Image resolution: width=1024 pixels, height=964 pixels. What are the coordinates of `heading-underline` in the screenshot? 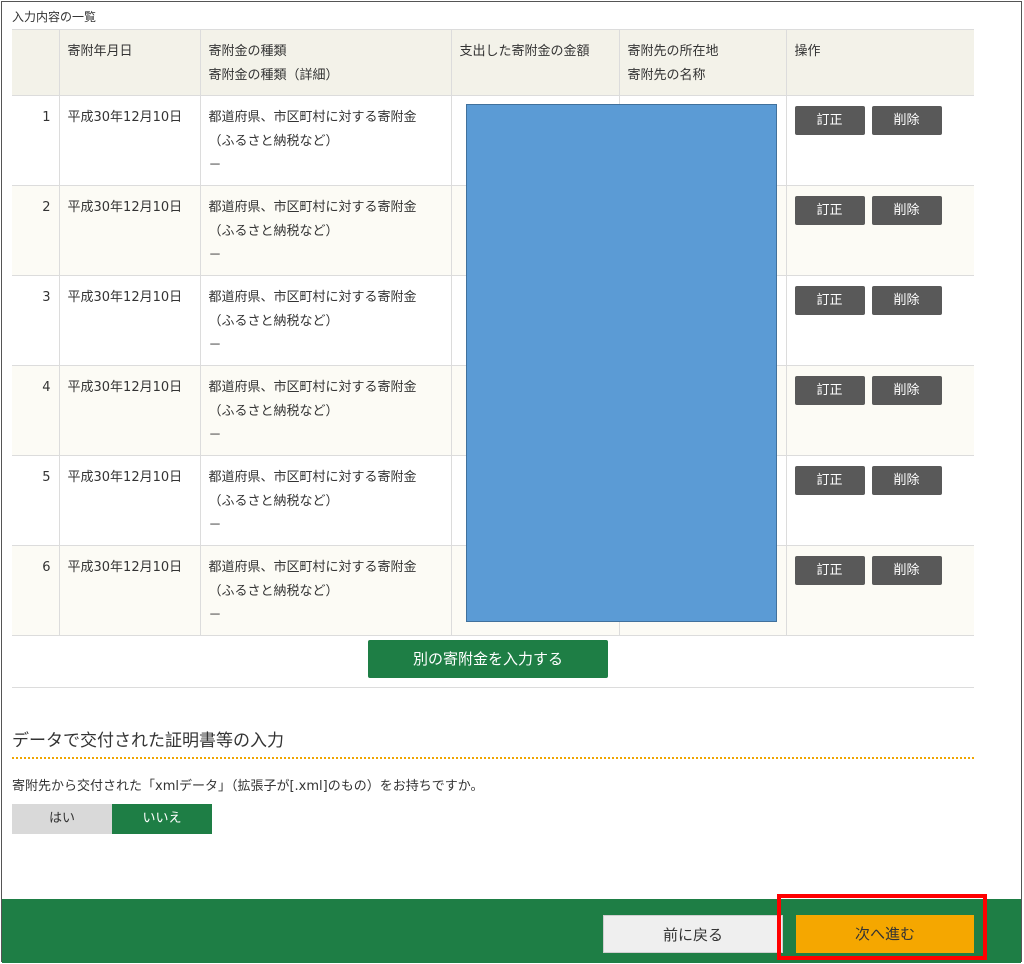 It's located at (493, 758).